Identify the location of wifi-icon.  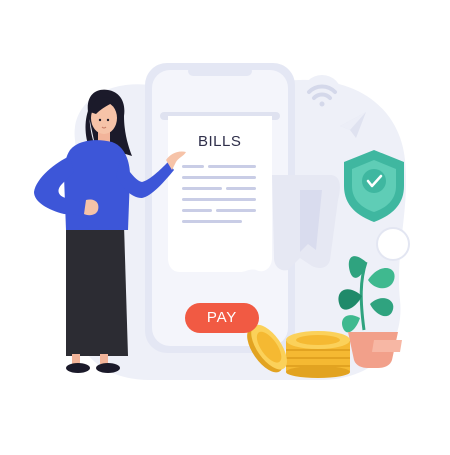
(322, 95).